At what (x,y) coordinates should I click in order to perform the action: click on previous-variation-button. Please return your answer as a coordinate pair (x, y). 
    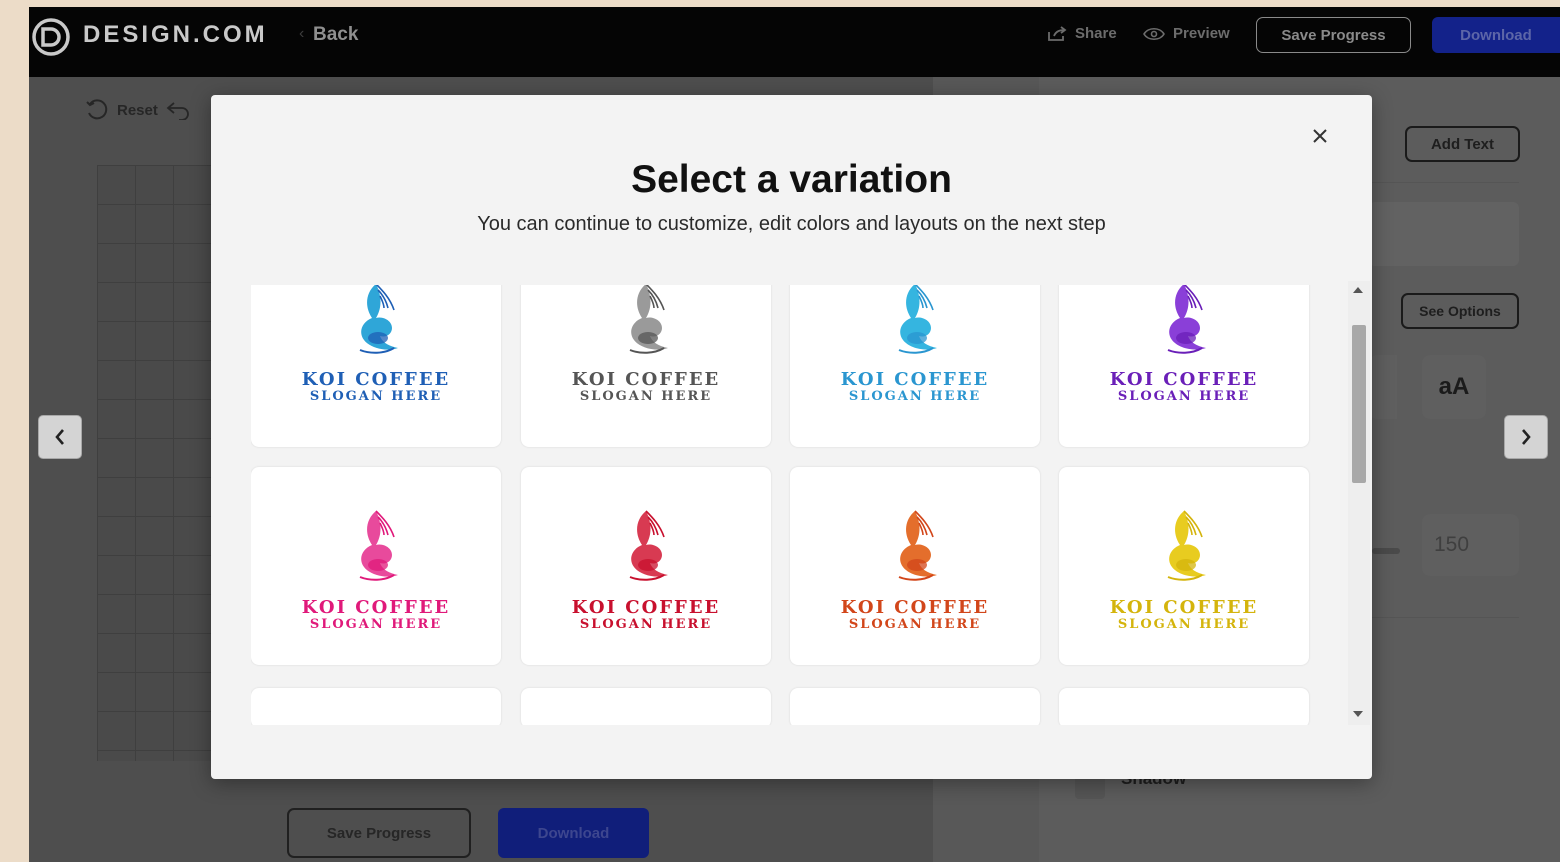
    Looking at the image, I should click on (60, 437).